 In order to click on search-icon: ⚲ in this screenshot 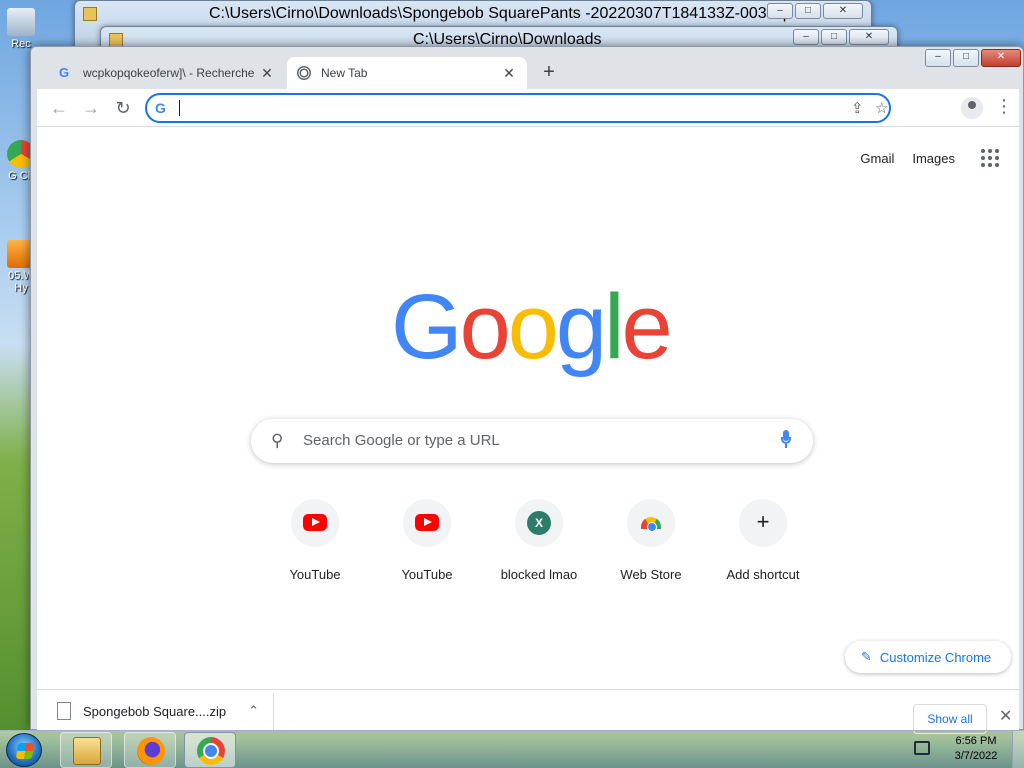, I will do `click(277, 440)`.